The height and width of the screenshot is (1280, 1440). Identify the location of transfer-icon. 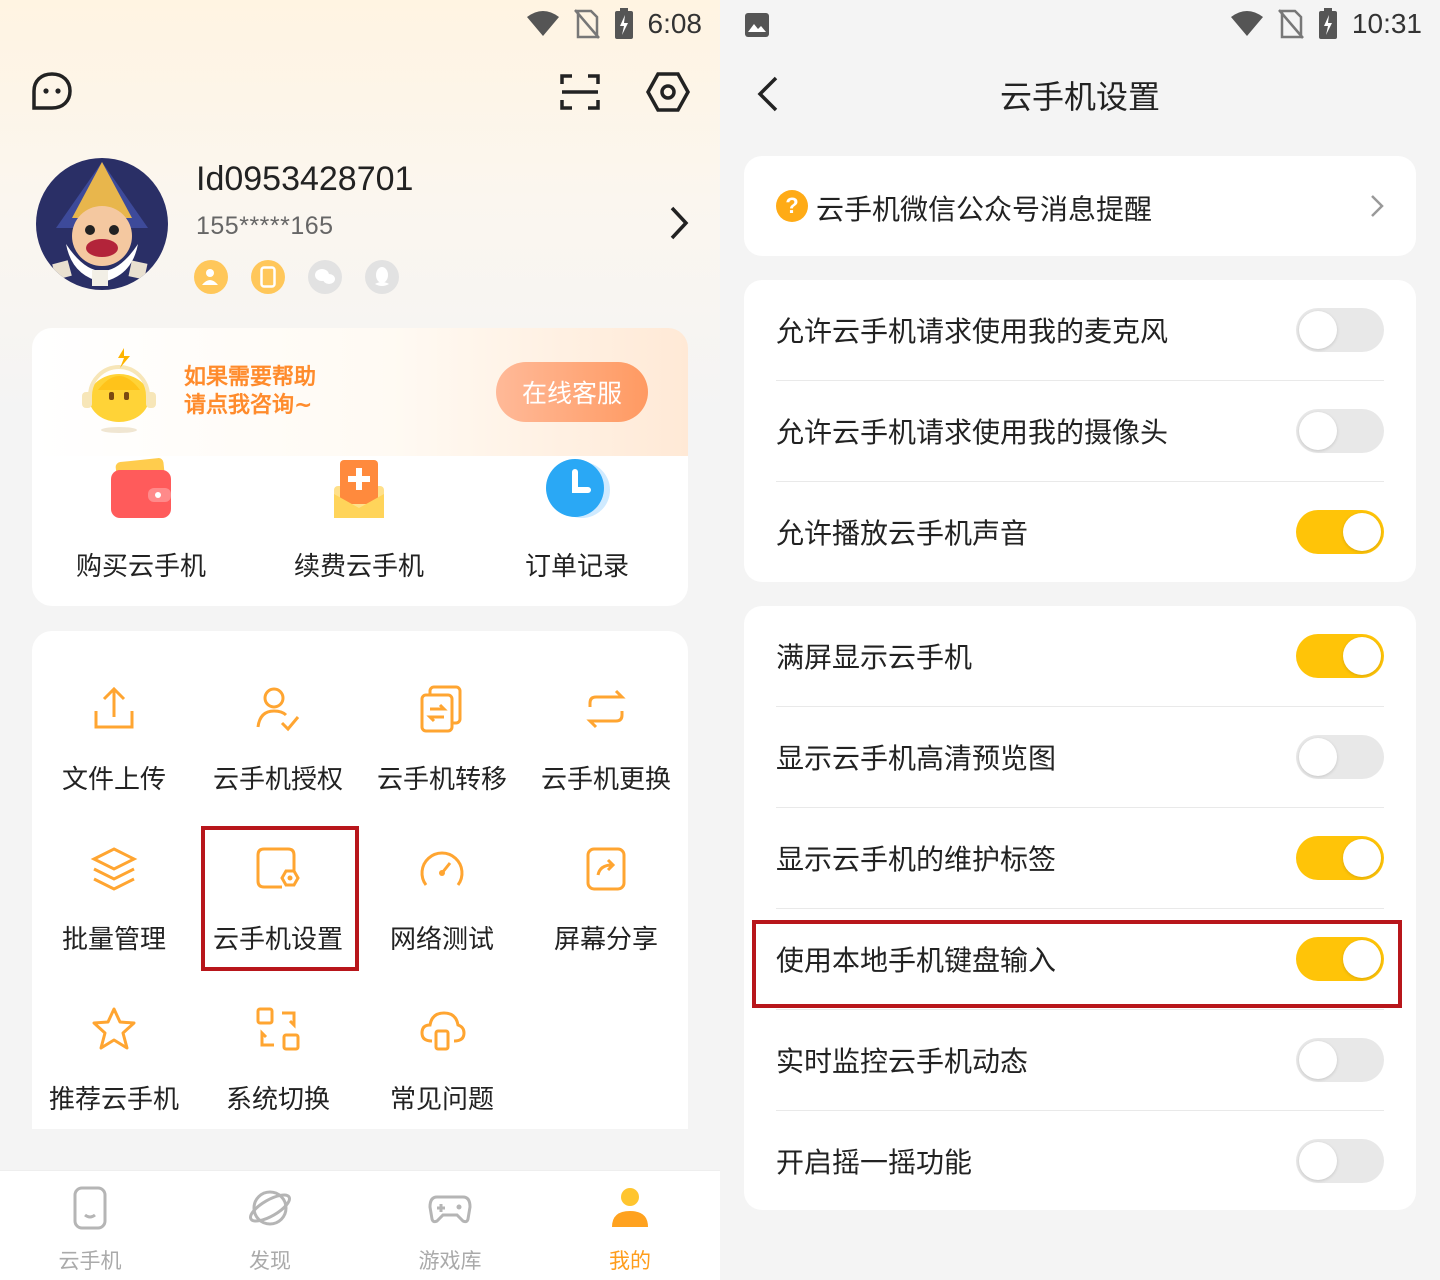
(441, 709).